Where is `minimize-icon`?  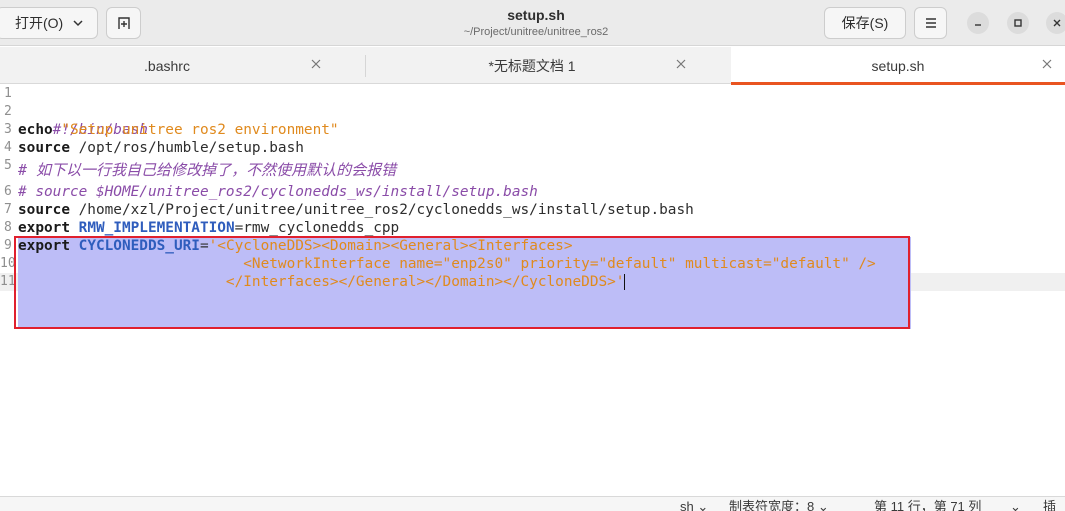
minimize-icon is located at coordinates (978, 25).